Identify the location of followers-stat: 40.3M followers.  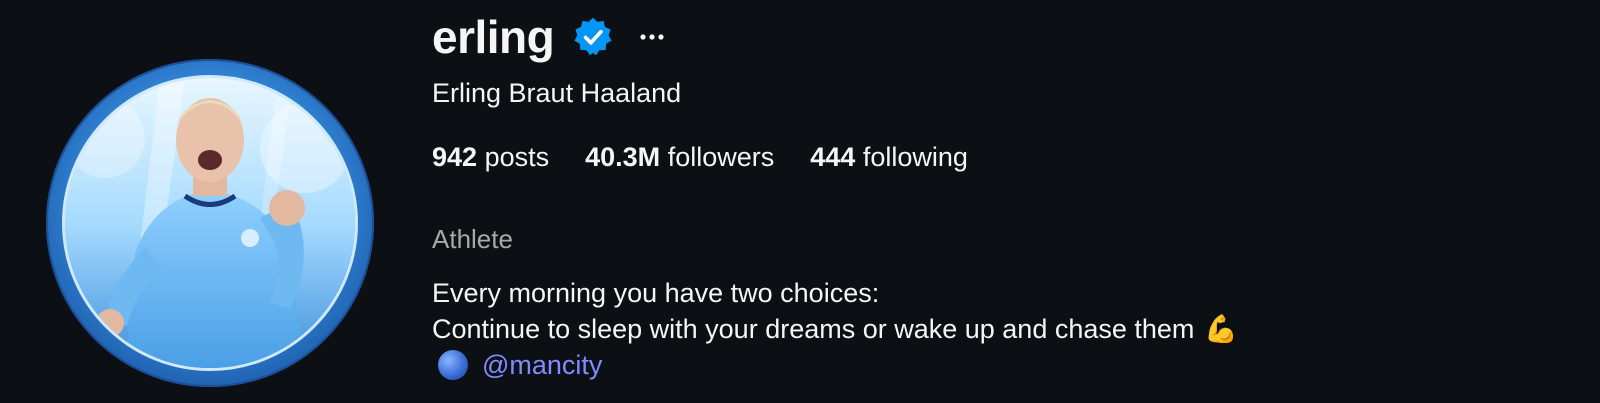
(679, 157).